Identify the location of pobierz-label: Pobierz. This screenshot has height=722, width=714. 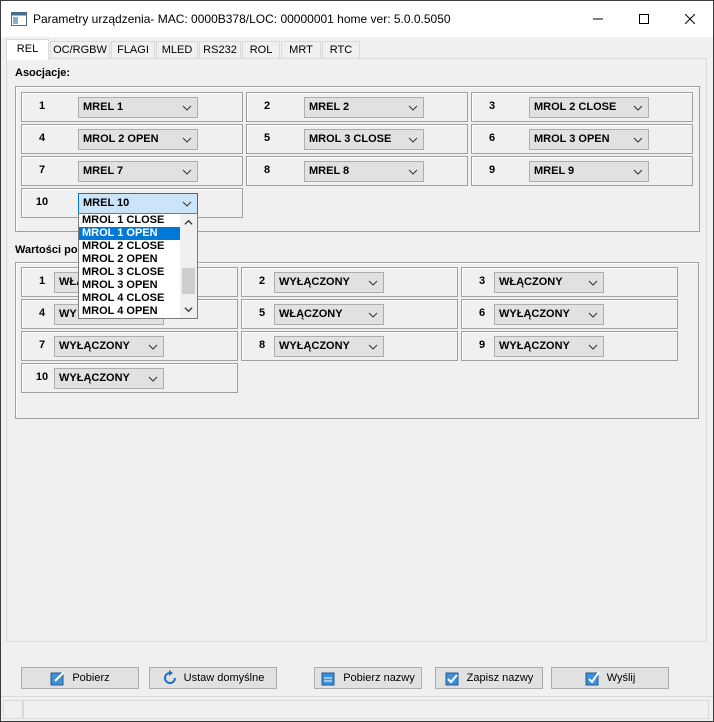
(91, 678).